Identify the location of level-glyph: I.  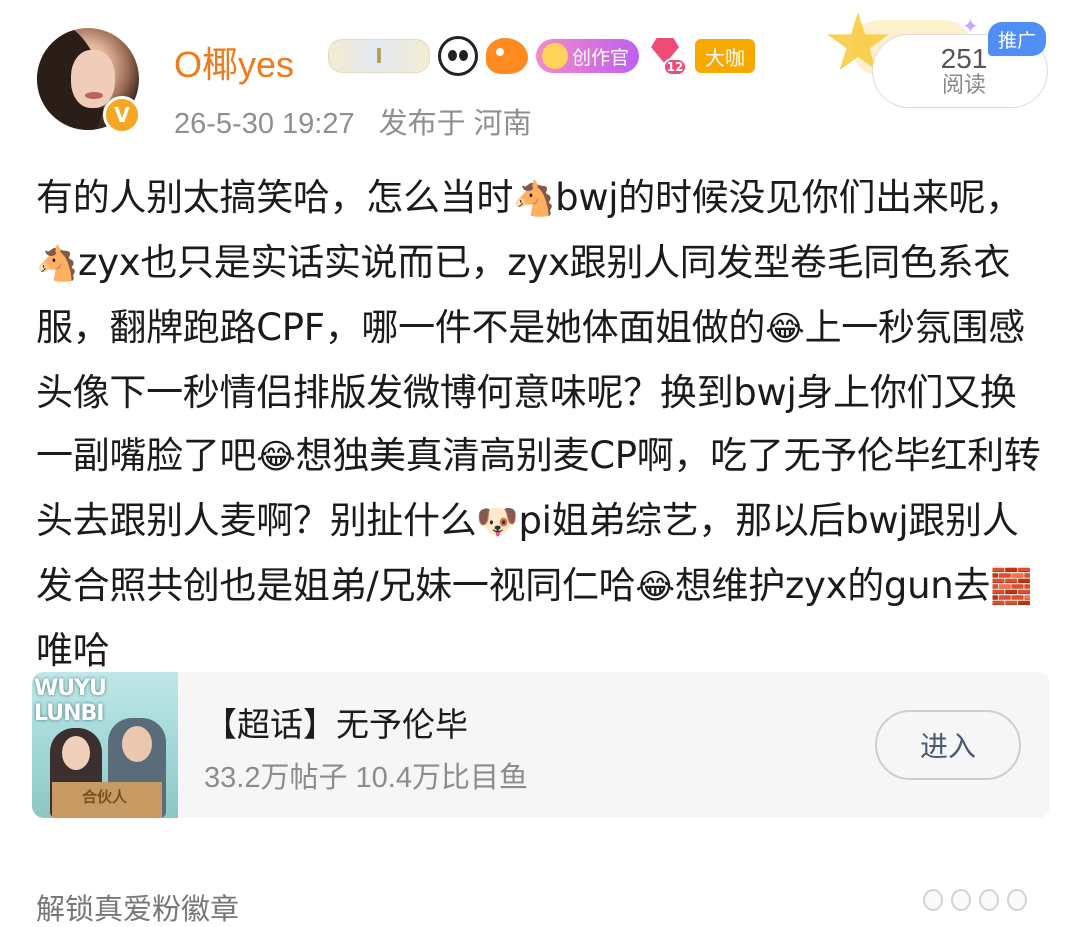
(379, 56).